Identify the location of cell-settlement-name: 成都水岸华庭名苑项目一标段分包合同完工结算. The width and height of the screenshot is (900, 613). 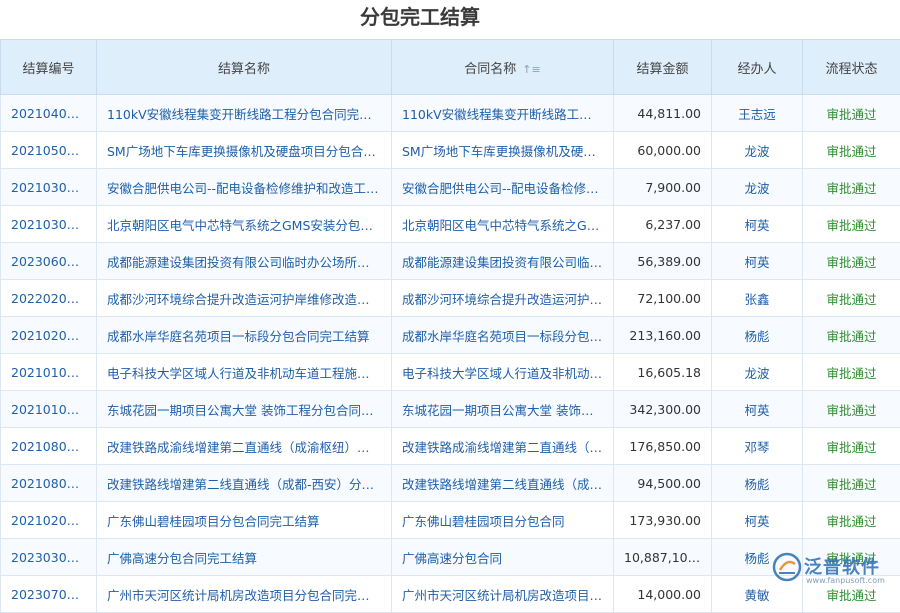
(244, 335).